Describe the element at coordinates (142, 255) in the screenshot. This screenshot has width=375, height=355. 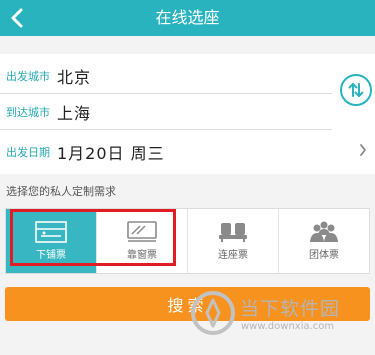
I see `seat-option-label: 靠窗票` at that location.